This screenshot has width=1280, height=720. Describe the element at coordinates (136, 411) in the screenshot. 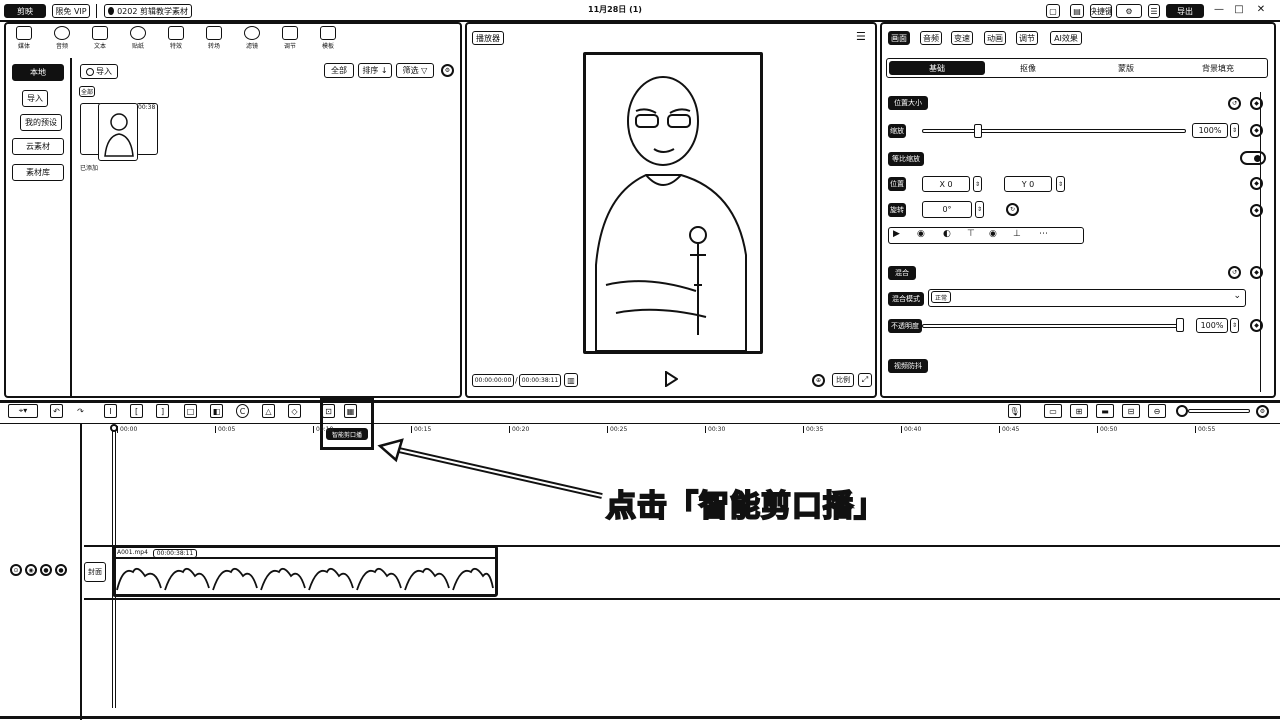

I see `trim-left-icon: [` at that location.